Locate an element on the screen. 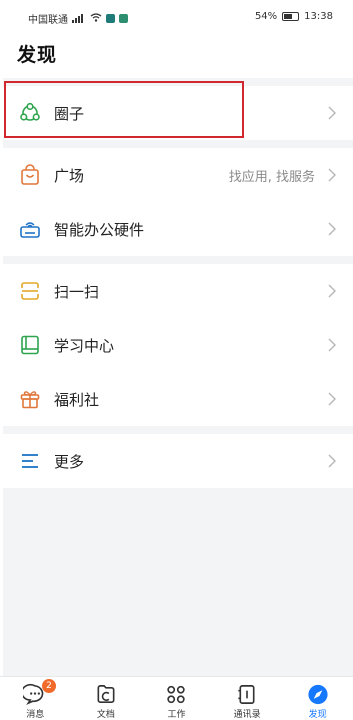 The width and height of the screenshot is (353, 720). list-item-subtitle: 找应用, 找服务 is located at coordinates (271, 177).